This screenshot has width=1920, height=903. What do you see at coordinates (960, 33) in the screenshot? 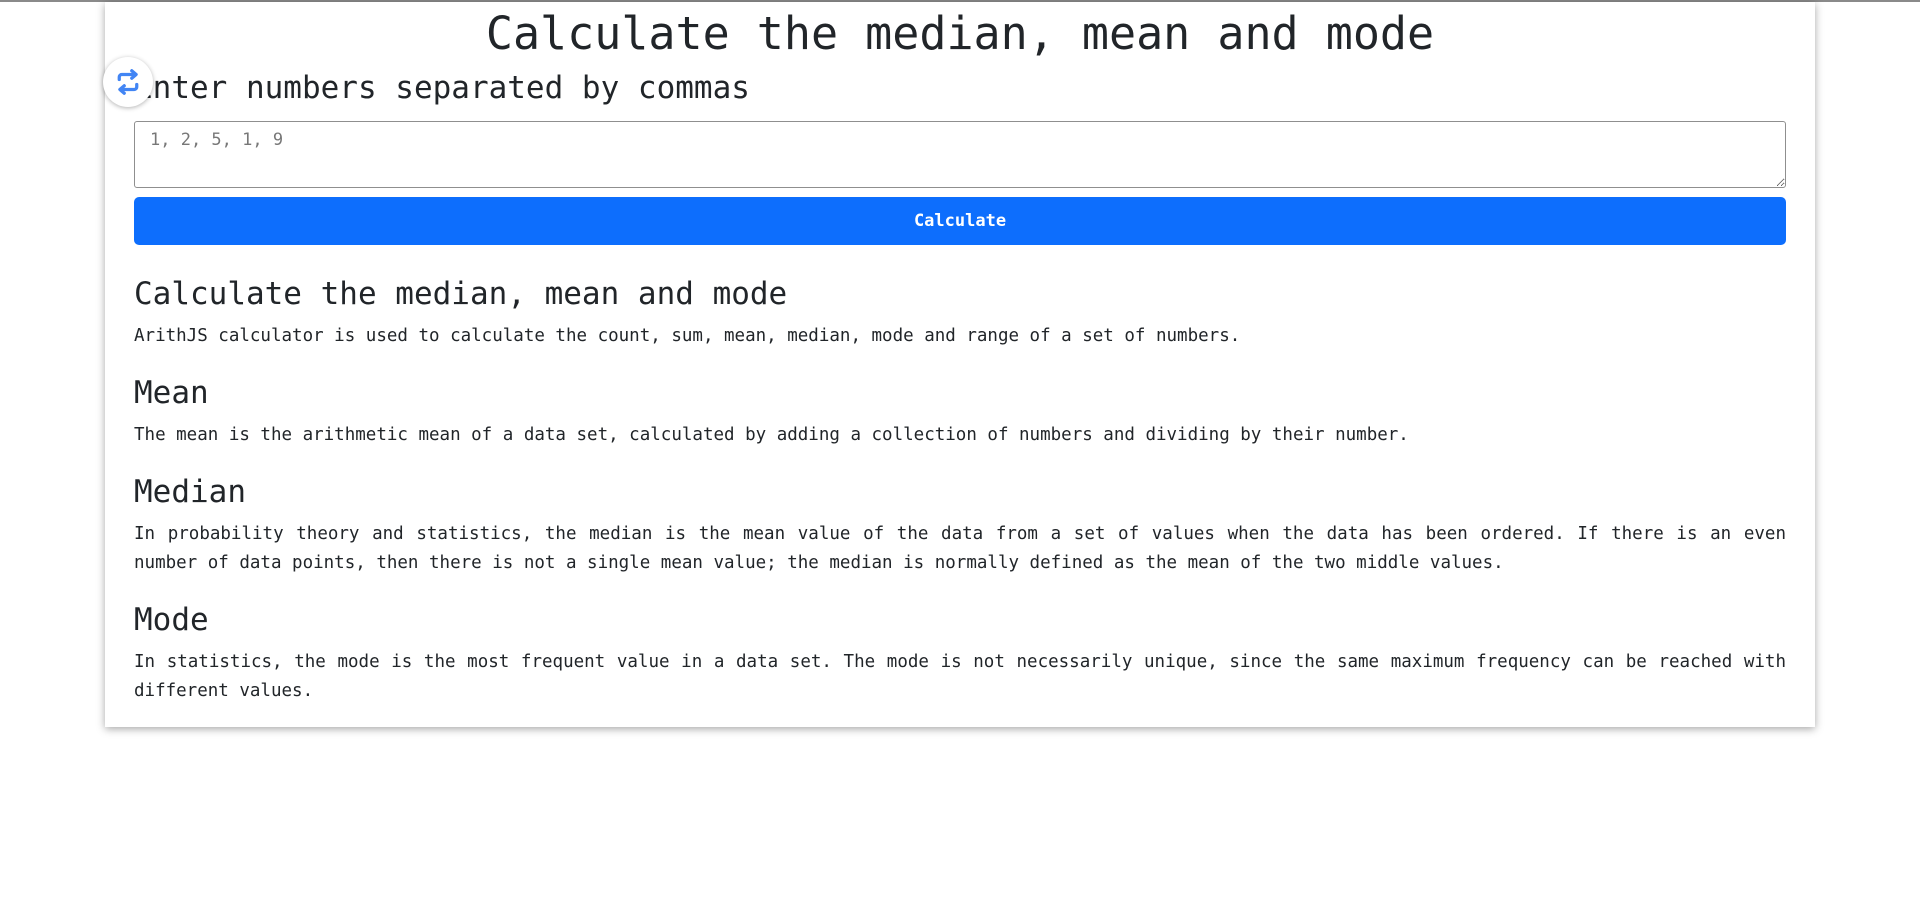
I see `page-title: Calculate the median, mean and mode` at bounding box center [960, 33].